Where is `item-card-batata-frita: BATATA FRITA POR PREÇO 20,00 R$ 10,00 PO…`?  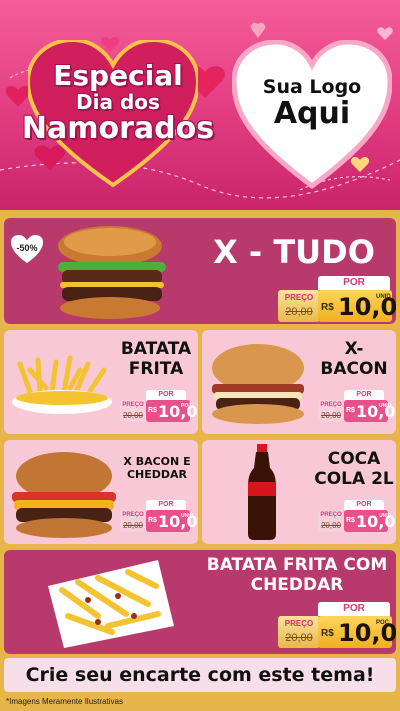 item-card-batata-frita: BATATA FRITA POR PREÇO 20,00 R$ 10,00 PO… is located at coordinates (101, 382).